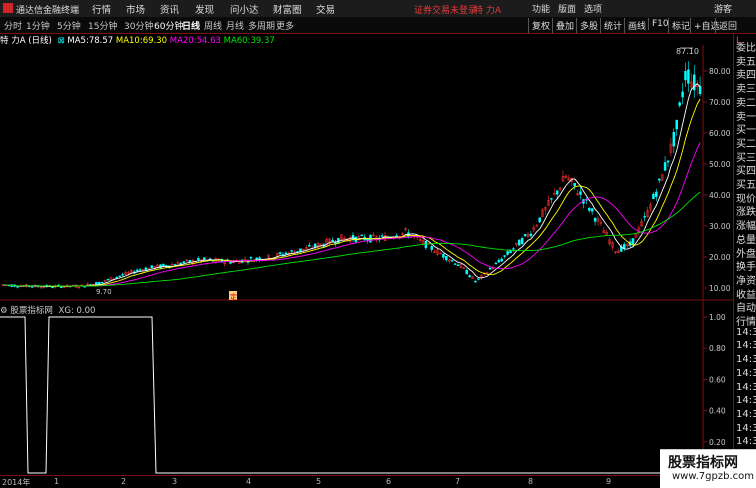 The image size is (756, 488). What do you see at coordinates (746, 332) in the screenshot?
I see `side-row-label: 14:34` at bounding box center [746, 332].